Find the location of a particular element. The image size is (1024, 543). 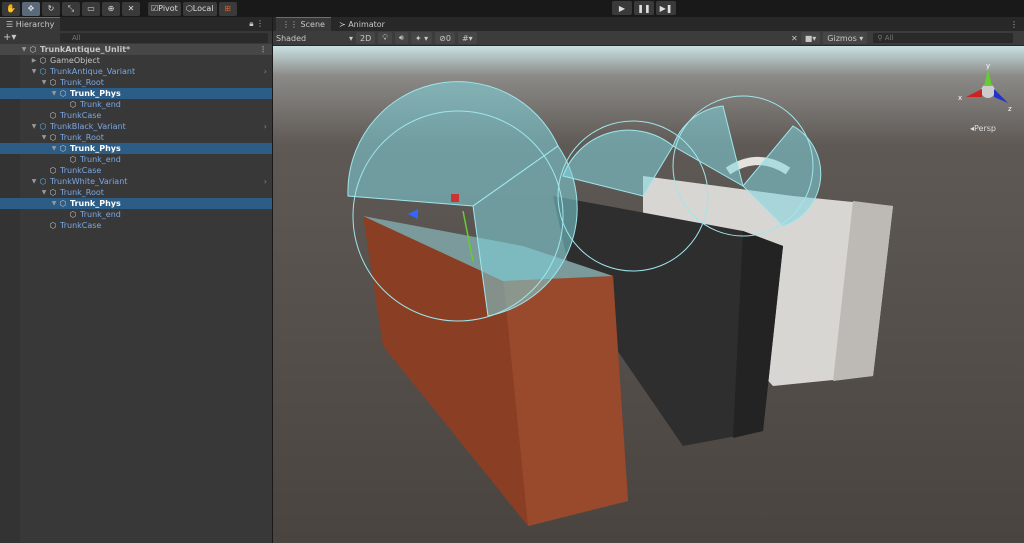

camera-icon: ■▾ is located at coordinates (810, 38).